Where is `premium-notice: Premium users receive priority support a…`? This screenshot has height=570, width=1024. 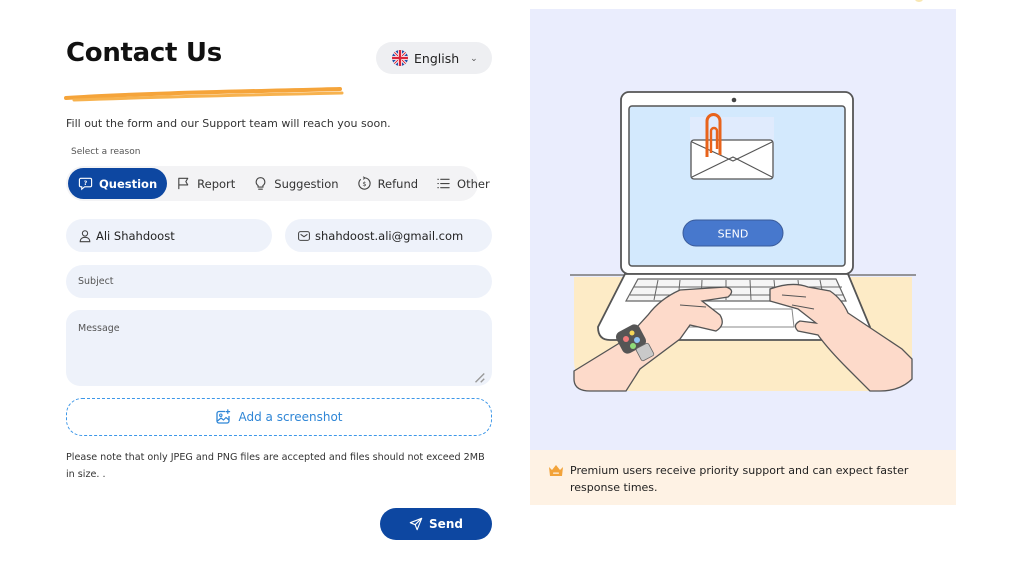 premium-notice: Premium users receive priority support a… is located at coordinates (743, 477).